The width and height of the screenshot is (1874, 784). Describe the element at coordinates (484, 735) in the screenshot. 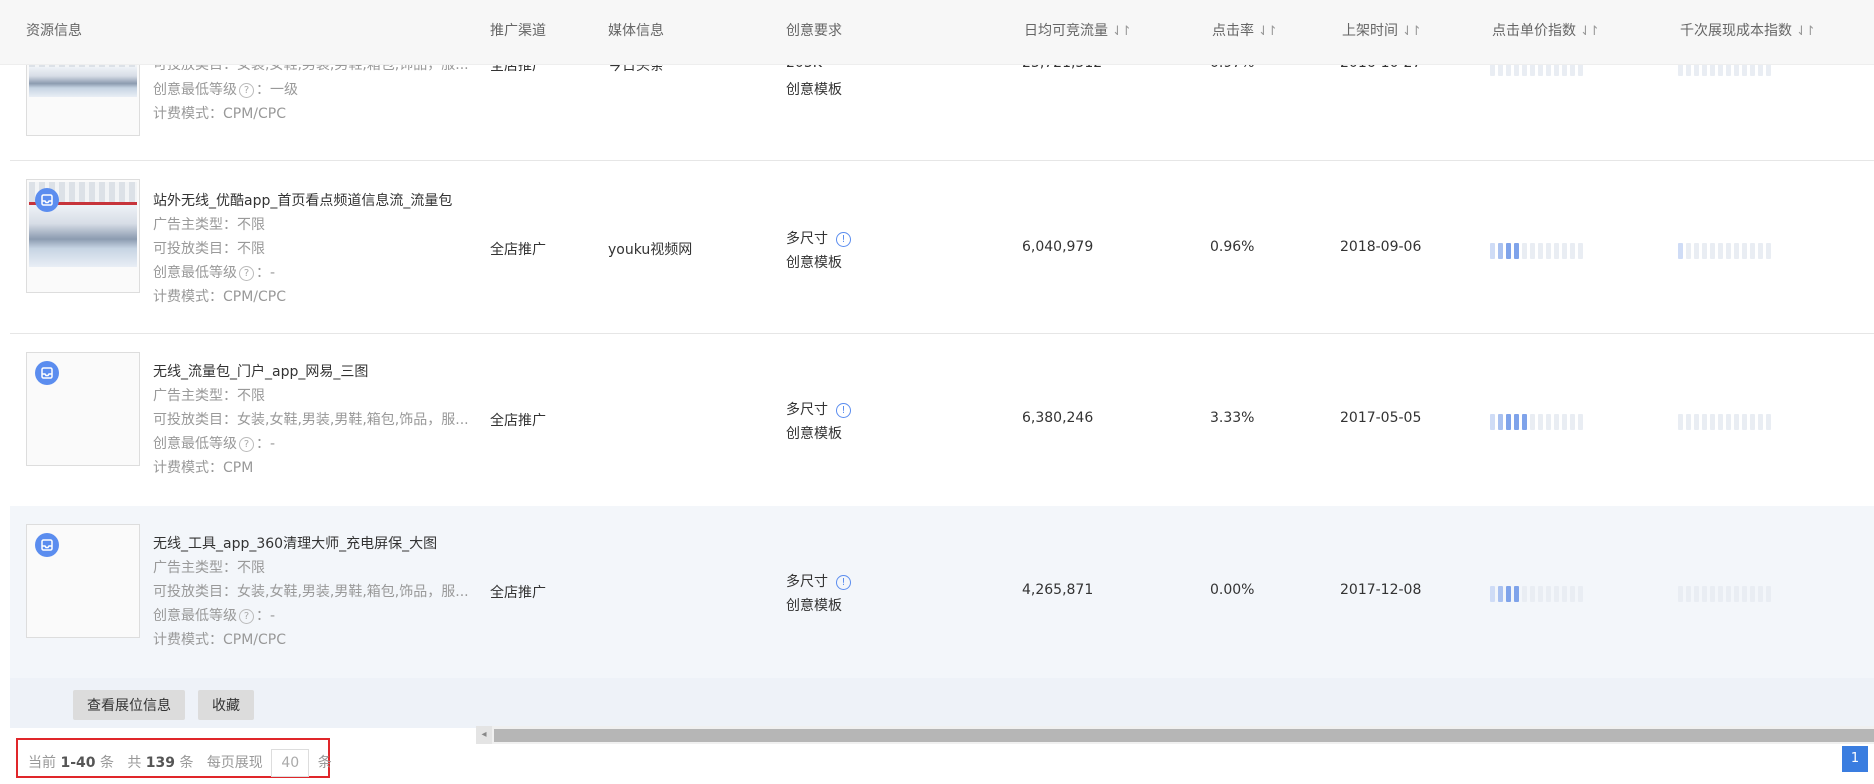

I see `scroll-left-icon: ◂` at that location.